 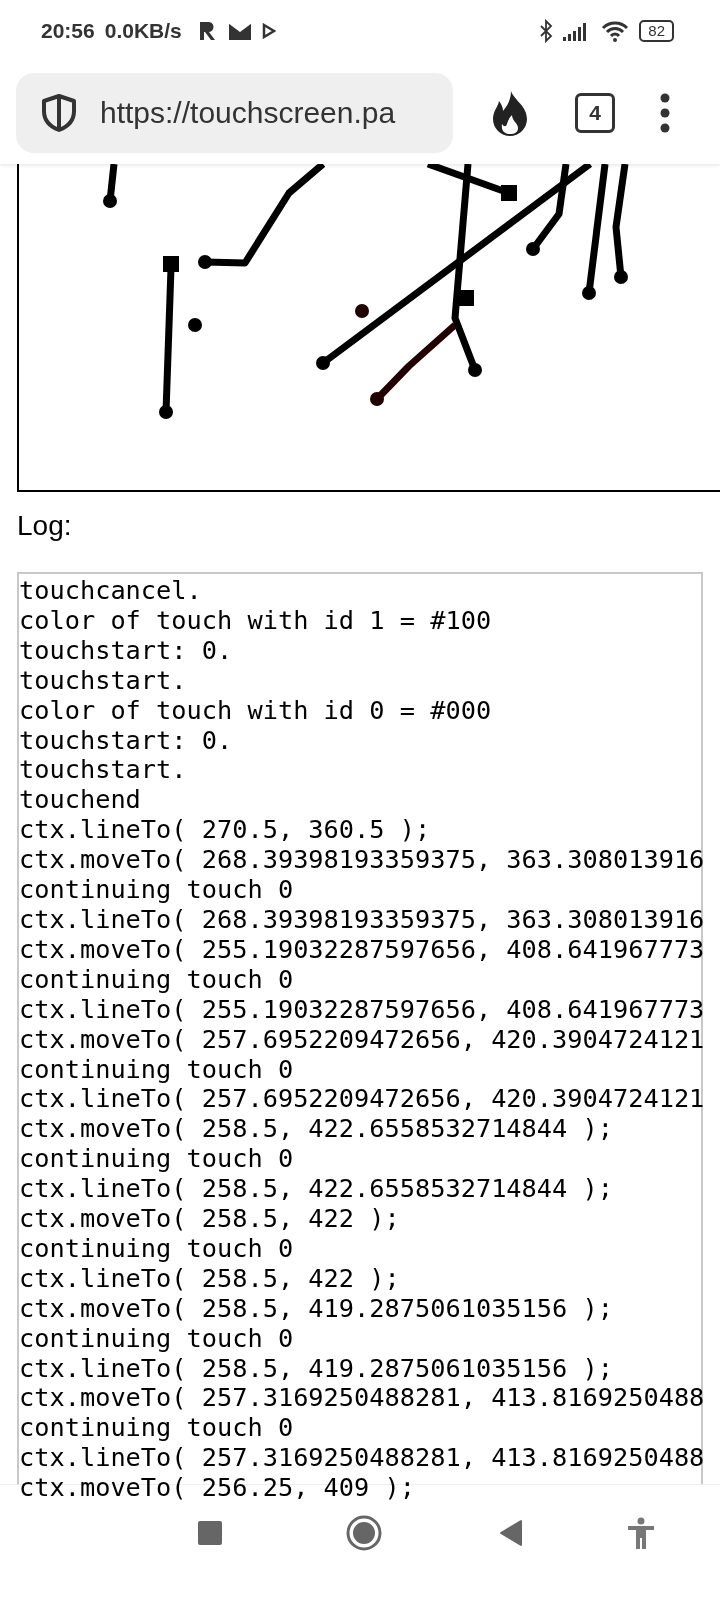 I want to click on log-label: Log:, so click(x=45, y=526).